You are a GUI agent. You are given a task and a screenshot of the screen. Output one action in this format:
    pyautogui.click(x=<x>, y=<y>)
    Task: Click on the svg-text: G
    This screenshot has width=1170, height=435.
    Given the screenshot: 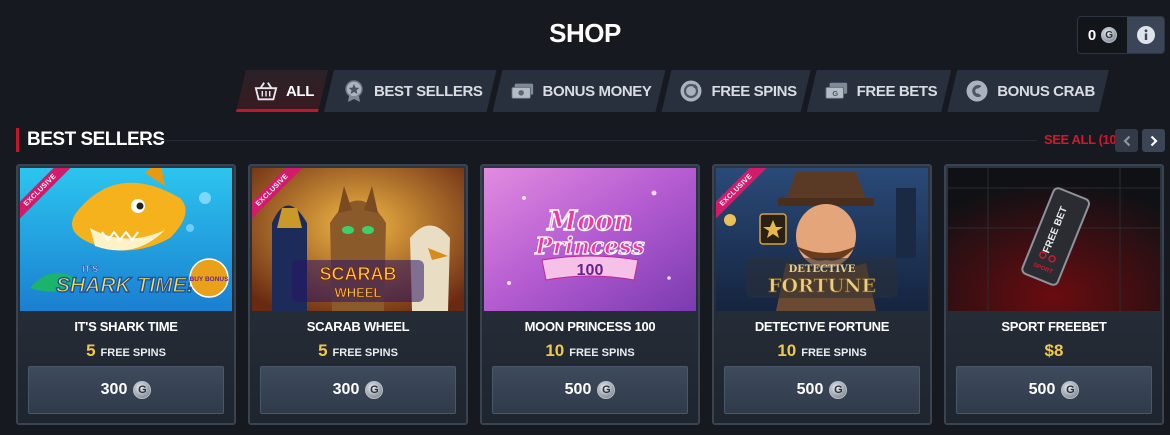 What is the action you would take?
    pyautogui.click(x=835, y=93)
    